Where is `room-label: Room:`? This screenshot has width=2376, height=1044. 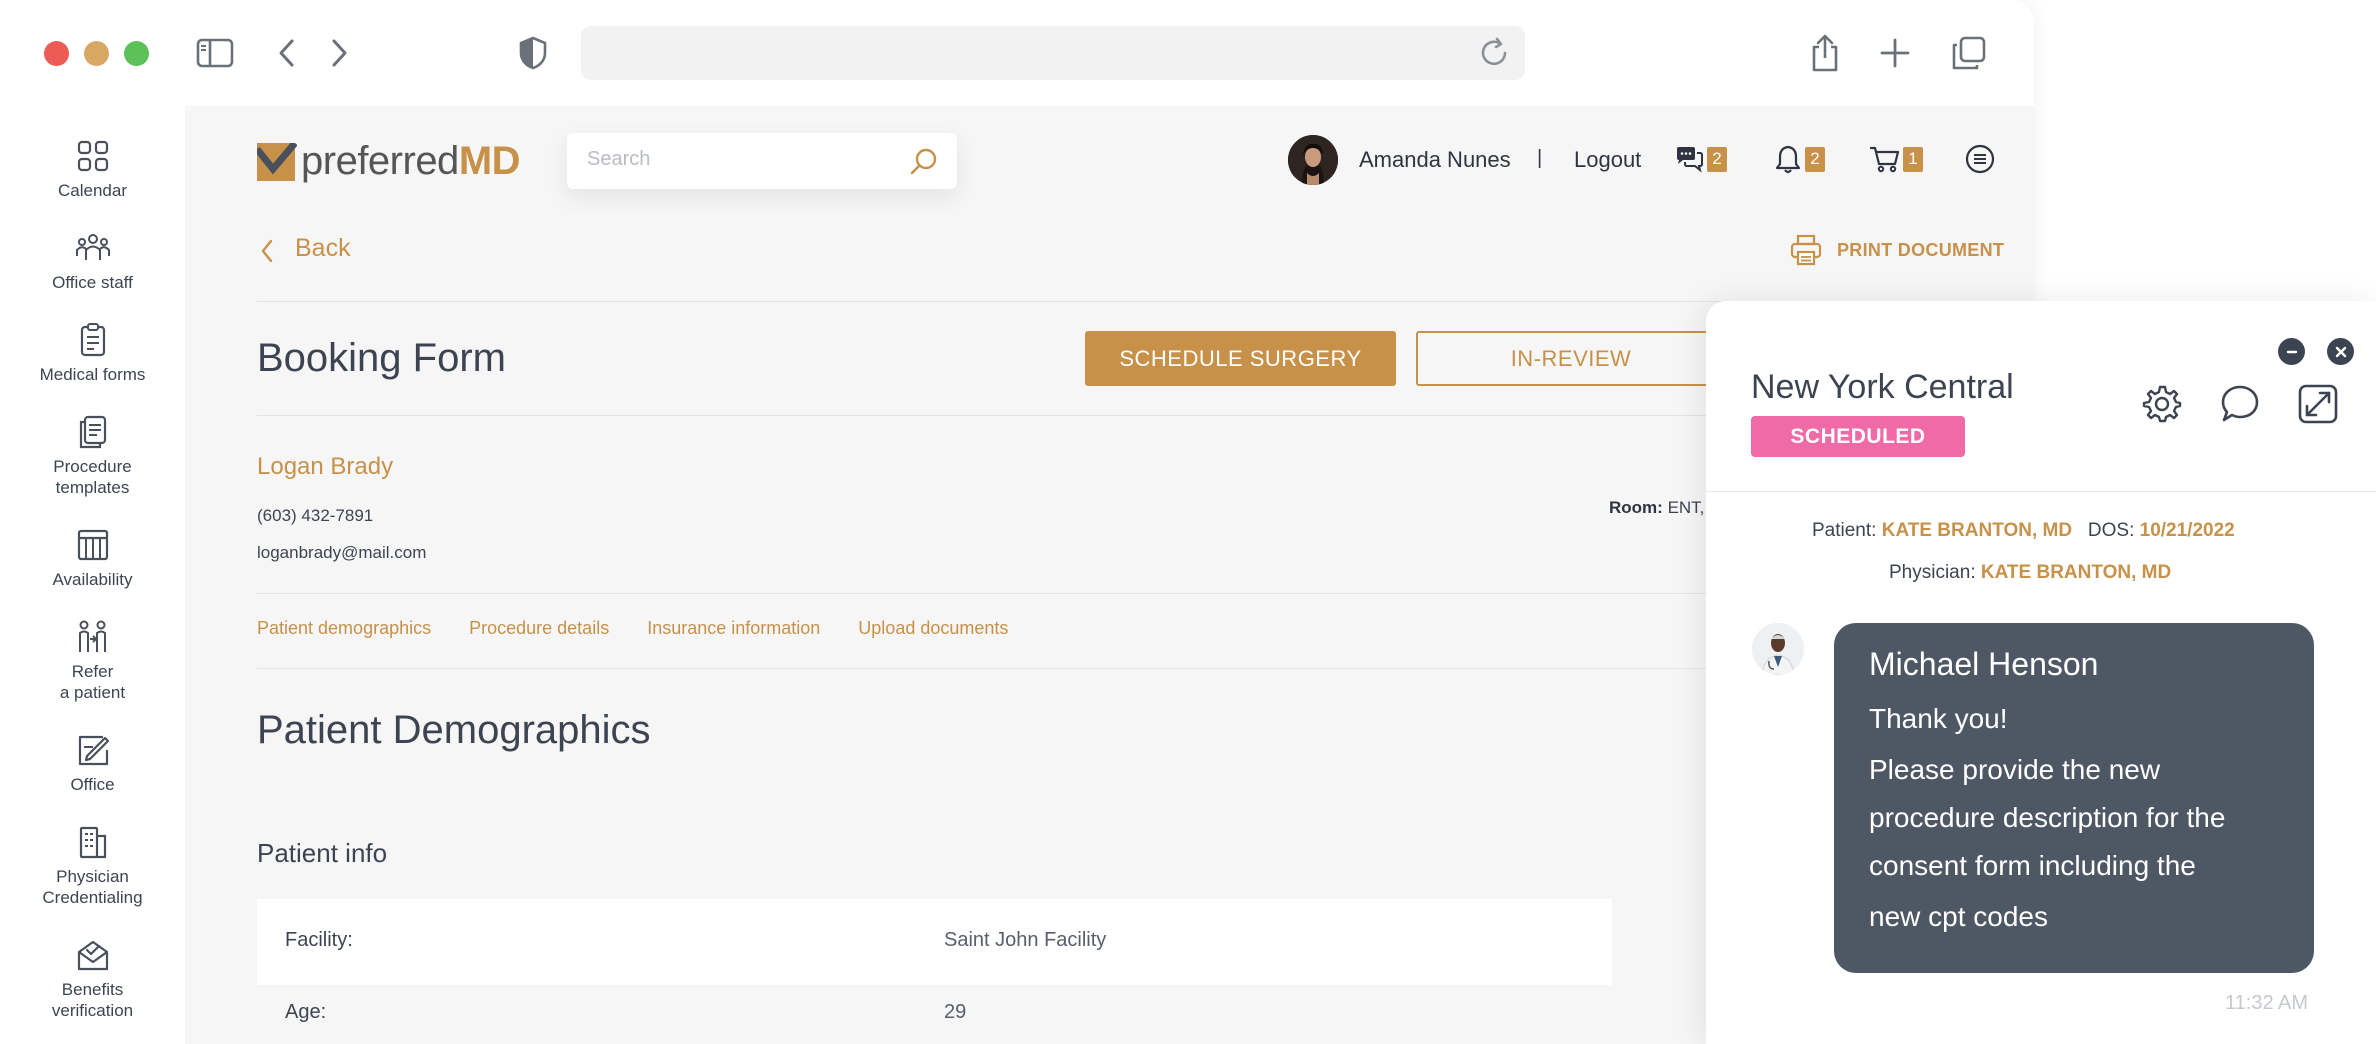
room-label: Room: is located at coordinates (1636, 507).